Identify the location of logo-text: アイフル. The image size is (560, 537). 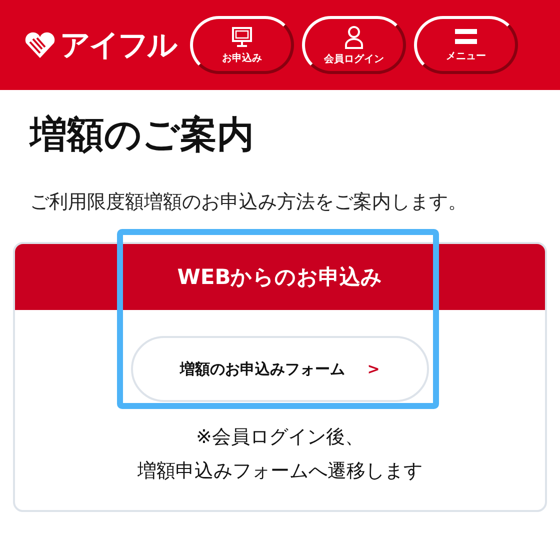
(118, 45).